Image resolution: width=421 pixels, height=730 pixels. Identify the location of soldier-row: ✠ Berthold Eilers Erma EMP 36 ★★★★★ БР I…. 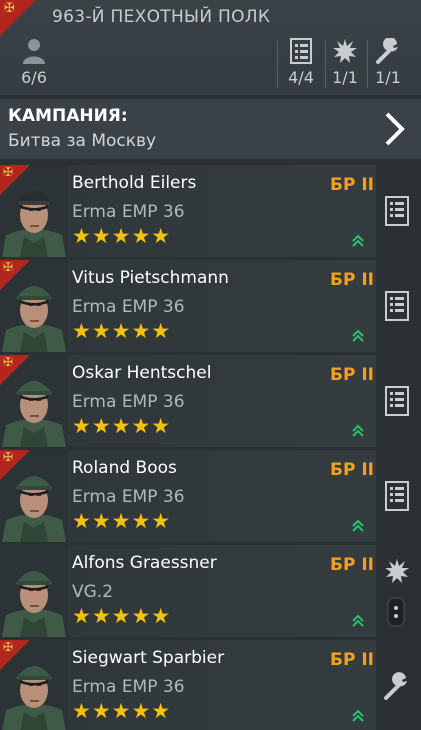
(188, 211).